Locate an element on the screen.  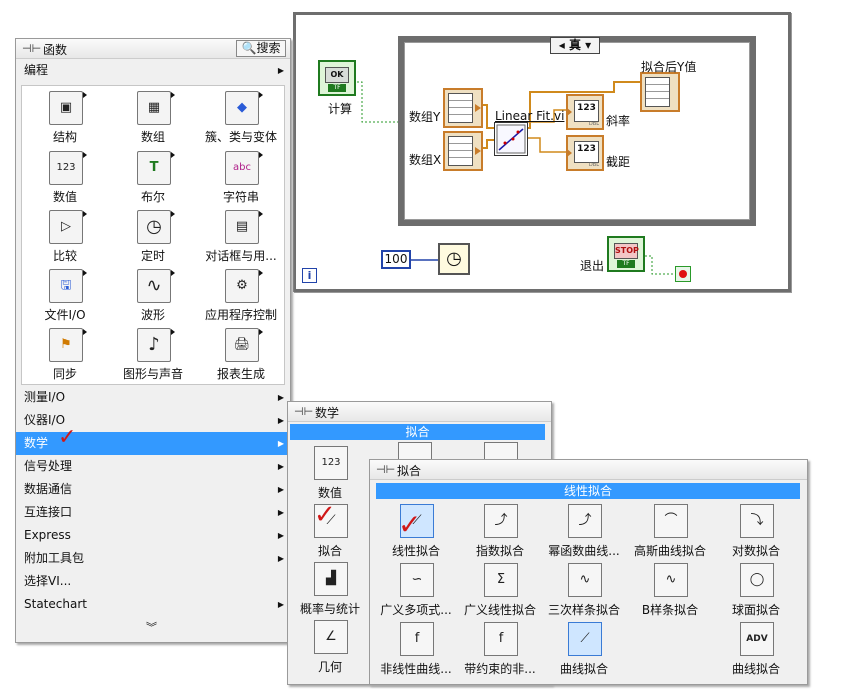
general-poly-fit-icon: ∽ is located at coordinates (417, 580).